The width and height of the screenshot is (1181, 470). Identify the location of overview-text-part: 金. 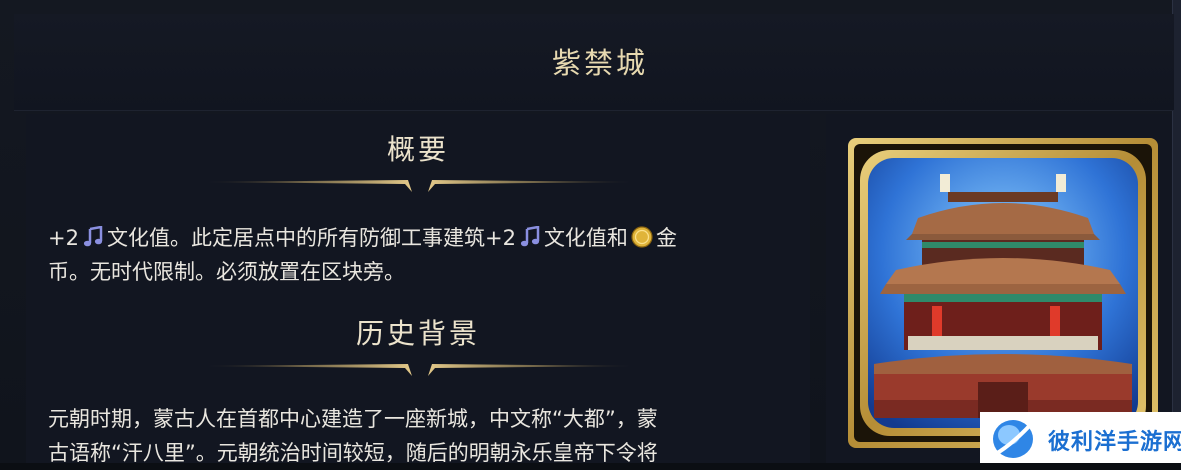
(666, 238).